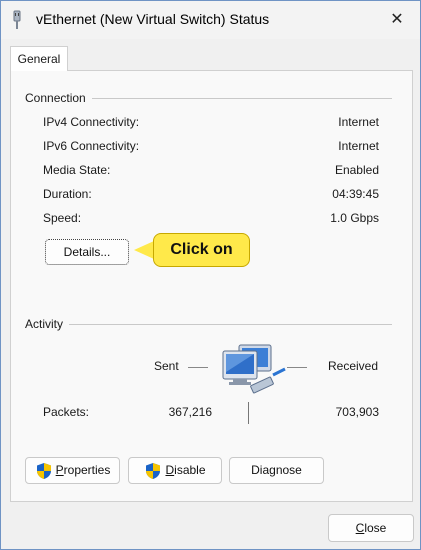  I want to click on tab-general: General, so click(39, 58).